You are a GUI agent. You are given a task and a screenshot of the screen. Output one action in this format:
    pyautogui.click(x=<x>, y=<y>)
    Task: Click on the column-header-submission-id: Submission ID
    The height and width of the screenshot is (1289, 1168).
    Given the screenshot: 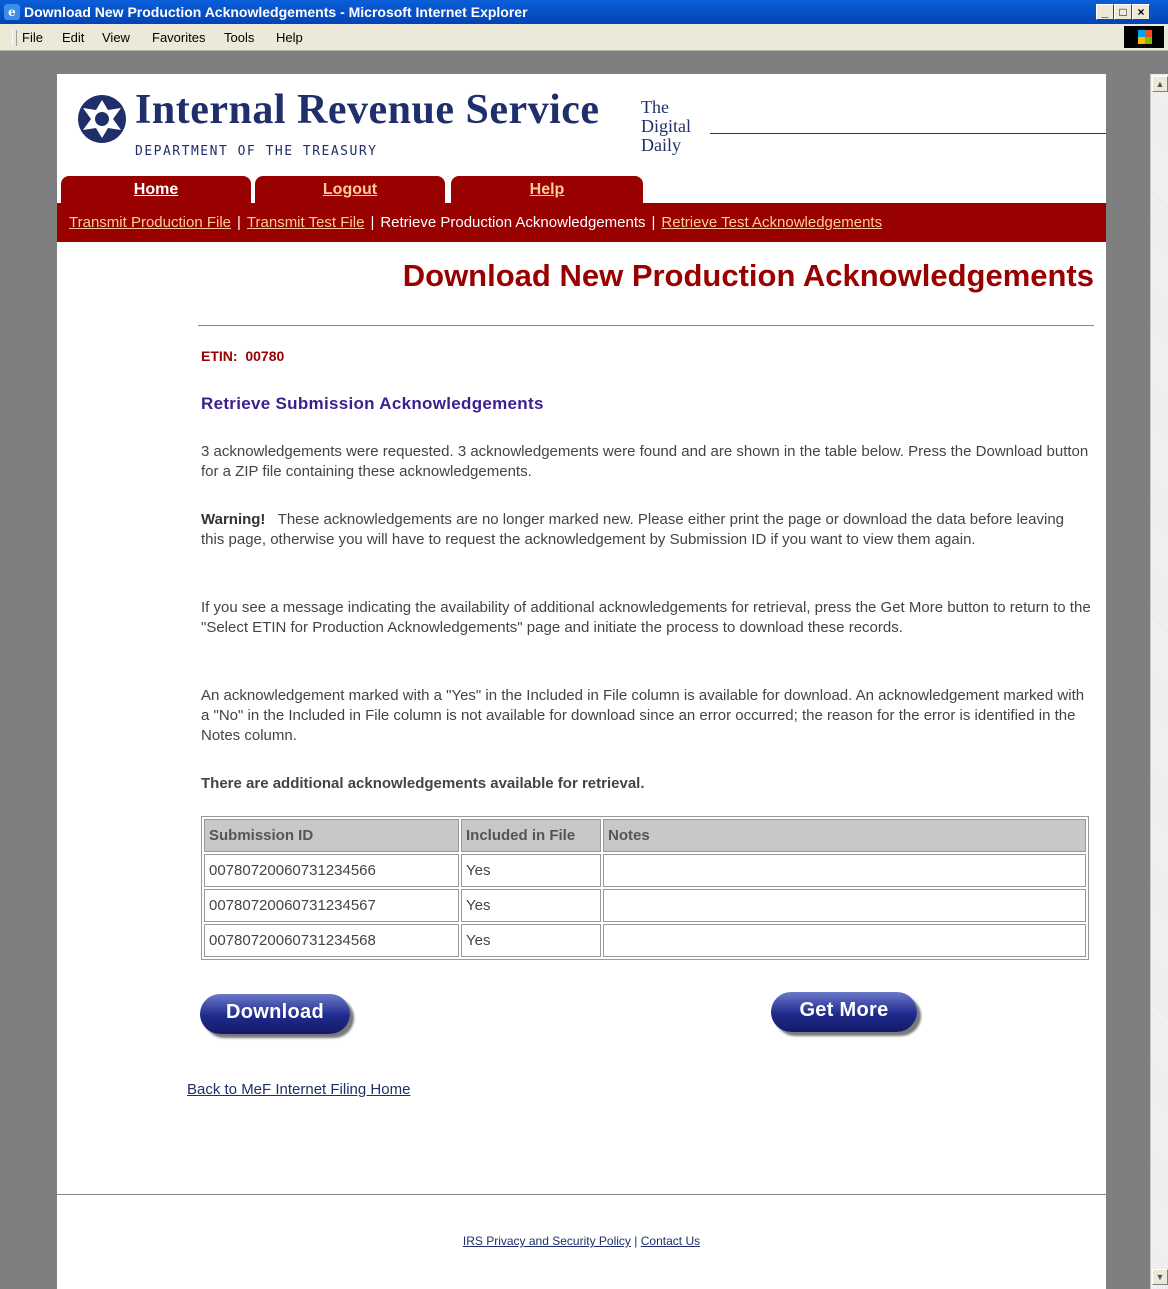 What is the action you would take?
    pyautogui.click(x=331, y=835)
    